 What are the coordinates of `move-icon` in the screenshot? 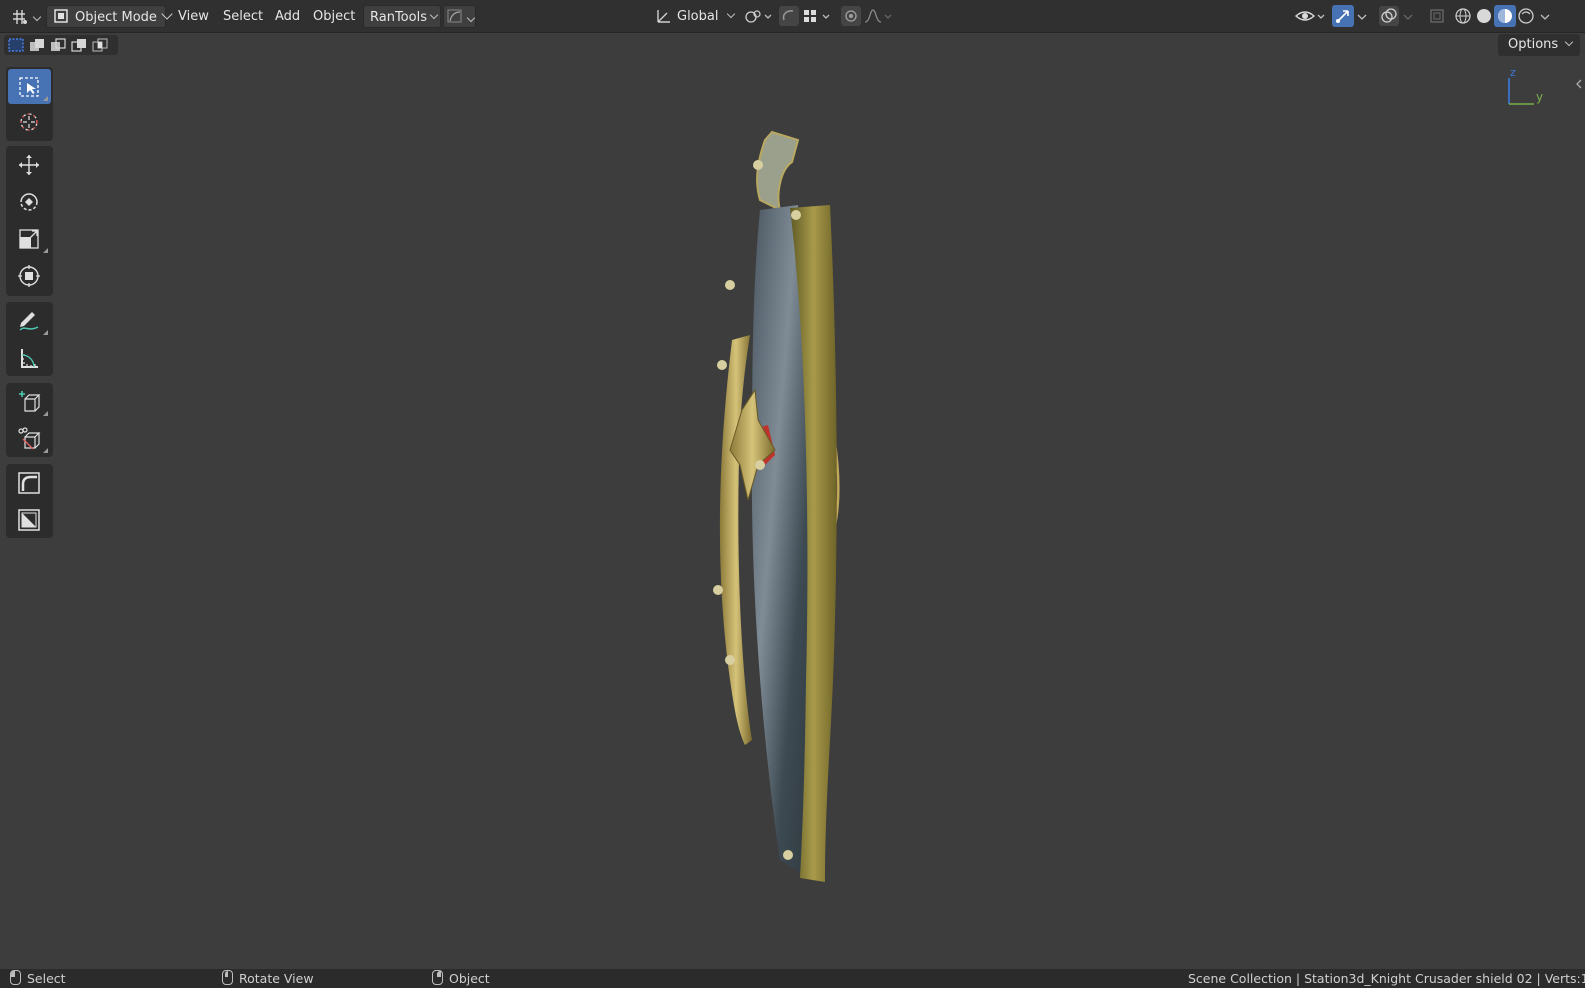 It's located at (29, 165).